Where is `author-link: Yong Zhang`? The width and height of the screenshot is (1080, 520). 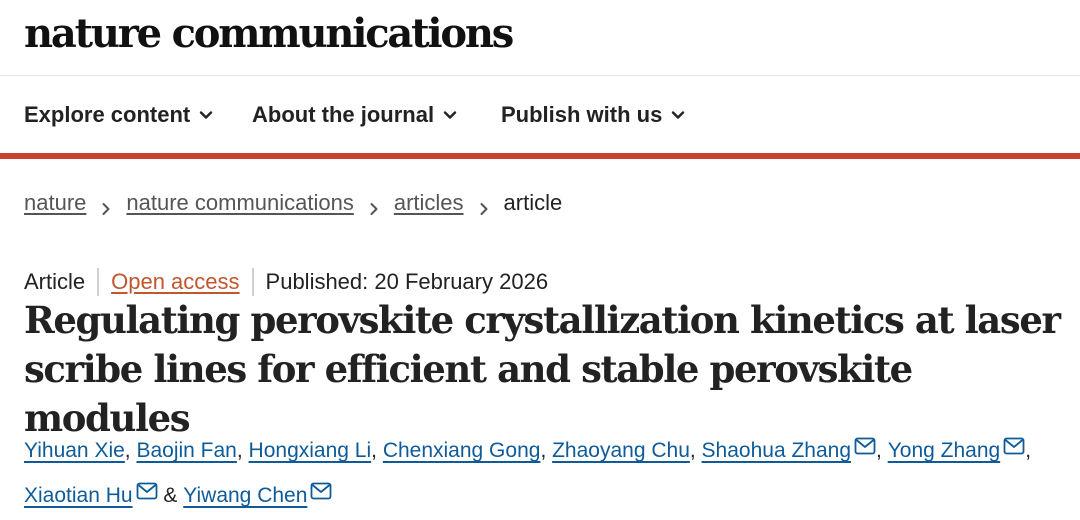 author-link: Yong Zhang is located at coordinates (944, 450).